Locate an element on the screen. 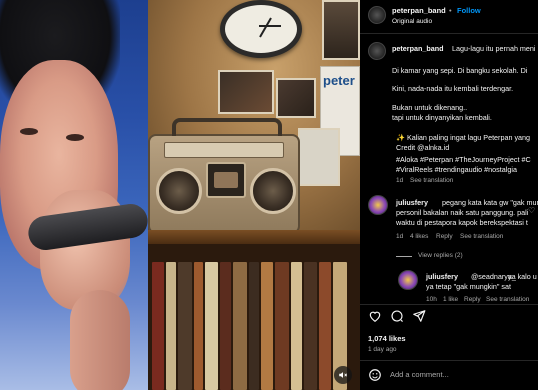 The height and width of the screenshot is (390, 538). share-icon is located at coordinates (419, 316).